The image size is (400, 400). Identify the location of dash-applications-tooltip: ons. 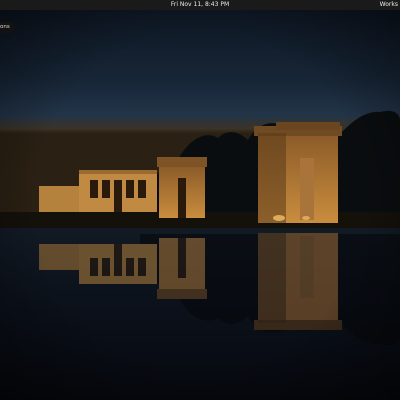
(7, 27).